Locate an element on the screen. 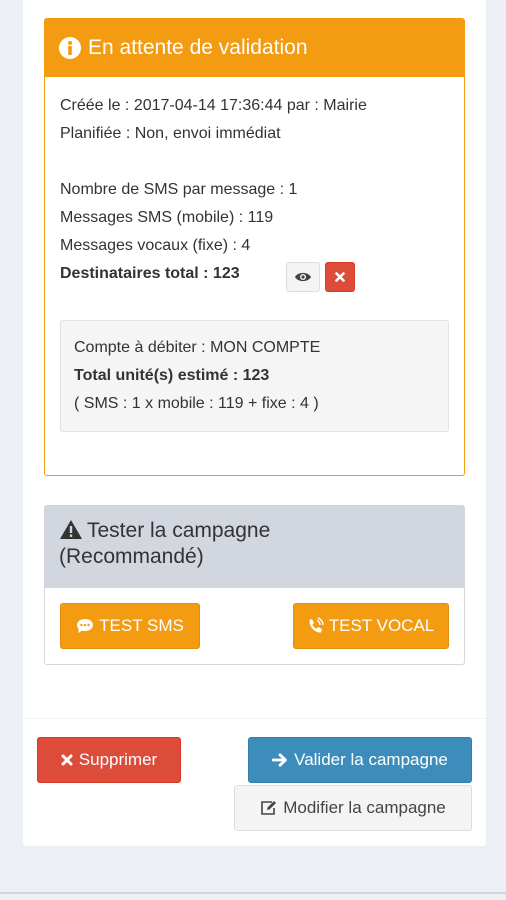 The image size is (506, 900). view-recipients-button is located at coordinates (303, 277).